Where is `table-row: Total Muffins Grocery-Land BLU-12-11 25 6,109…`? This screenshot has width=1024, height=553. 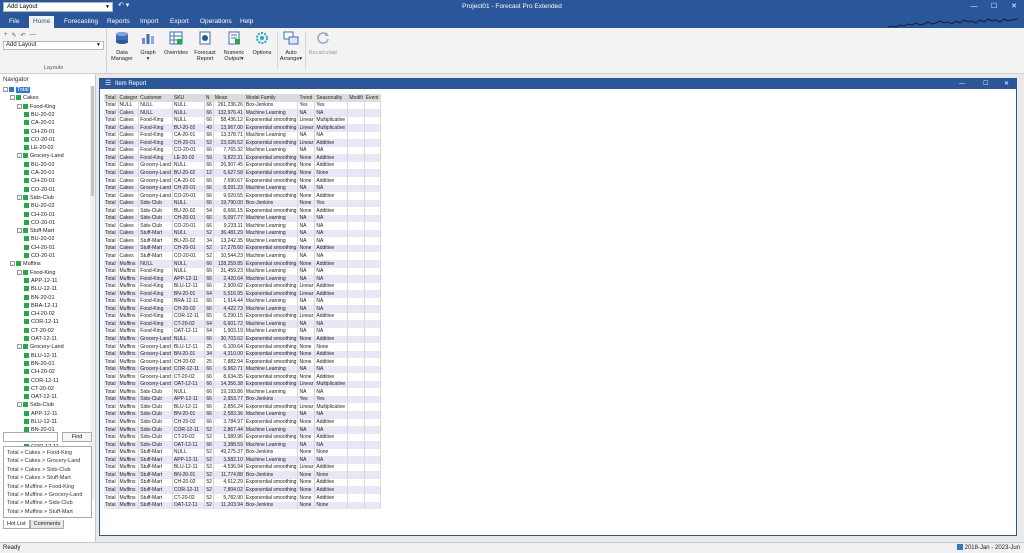 table-row: Total Muffins Grocery-Land BLU-12-11 25 6,109… is located at coordinates (242, 347).